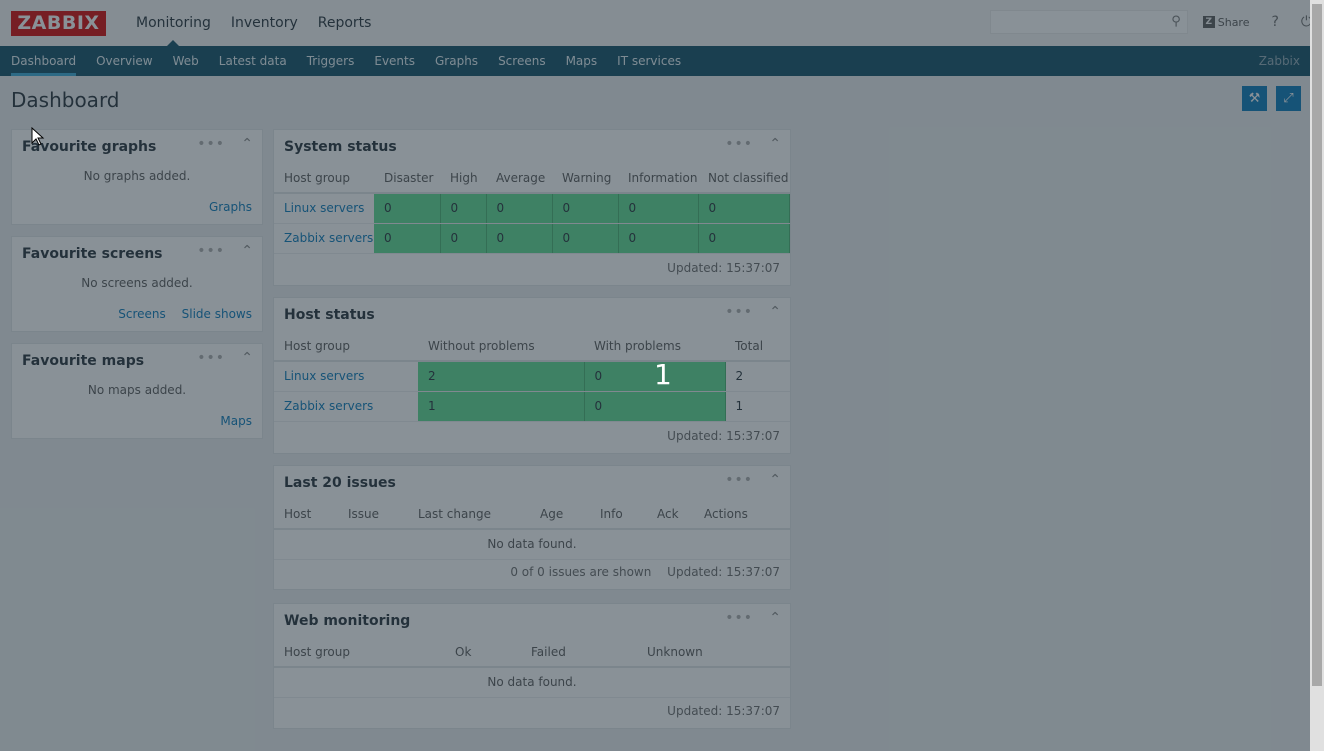  Describe the element at coordinates (324, 179) in the screenshot. I see `column-header: Host group` at that location.